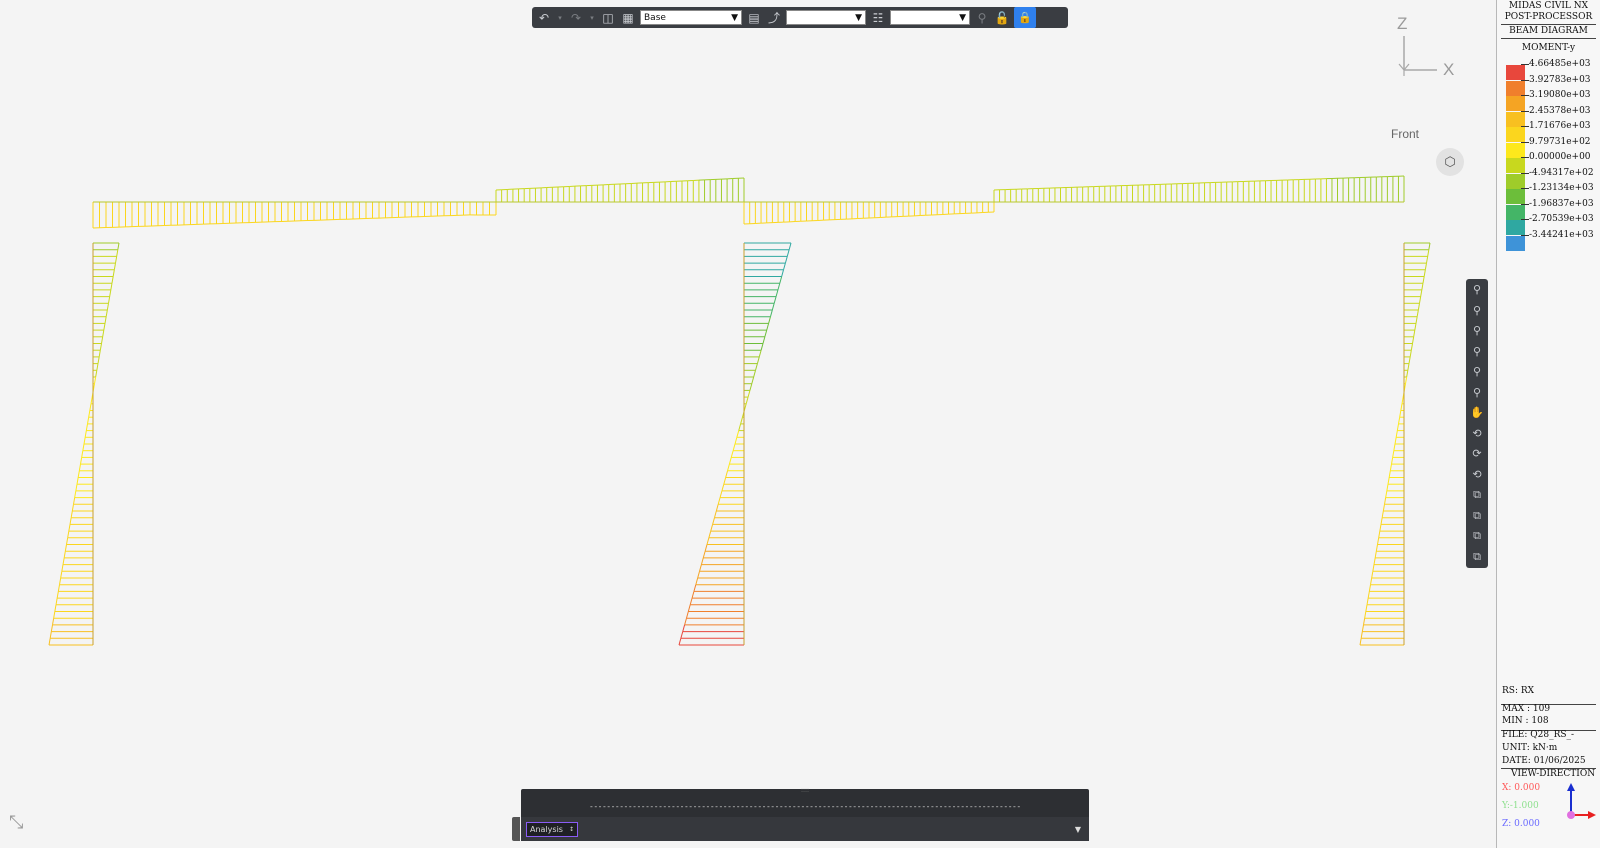 Image resolution: width=1600 pixels, height=848 pixels. I want to click on zoom-window-icon: ⚲, so click(1477, 311).